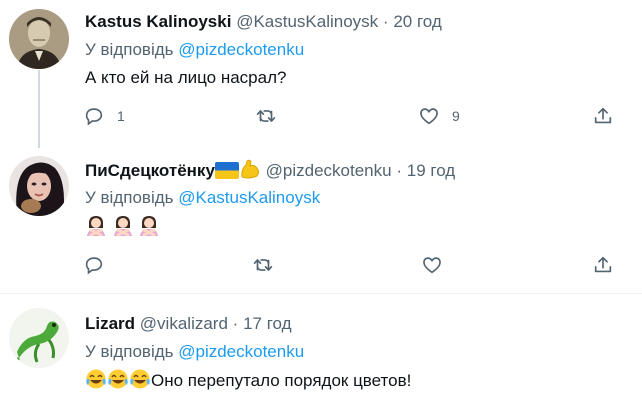  What do you see at coordinates (456, 116) in the screenshot?
I see `like-count: 9` at bounding box center [456, 116].